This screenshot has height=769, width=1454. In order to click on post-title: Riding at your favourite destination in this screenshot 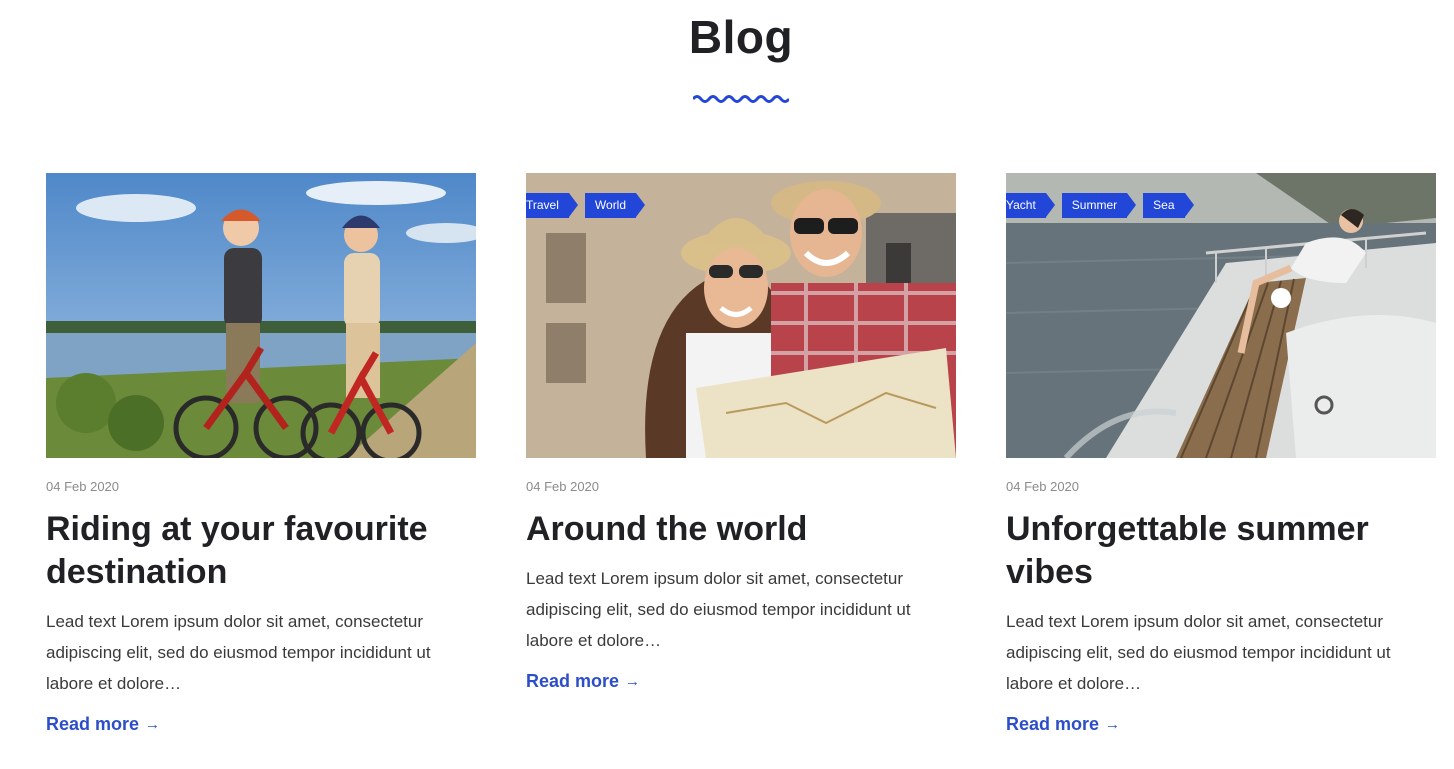, I will do `click(261, 551)`.